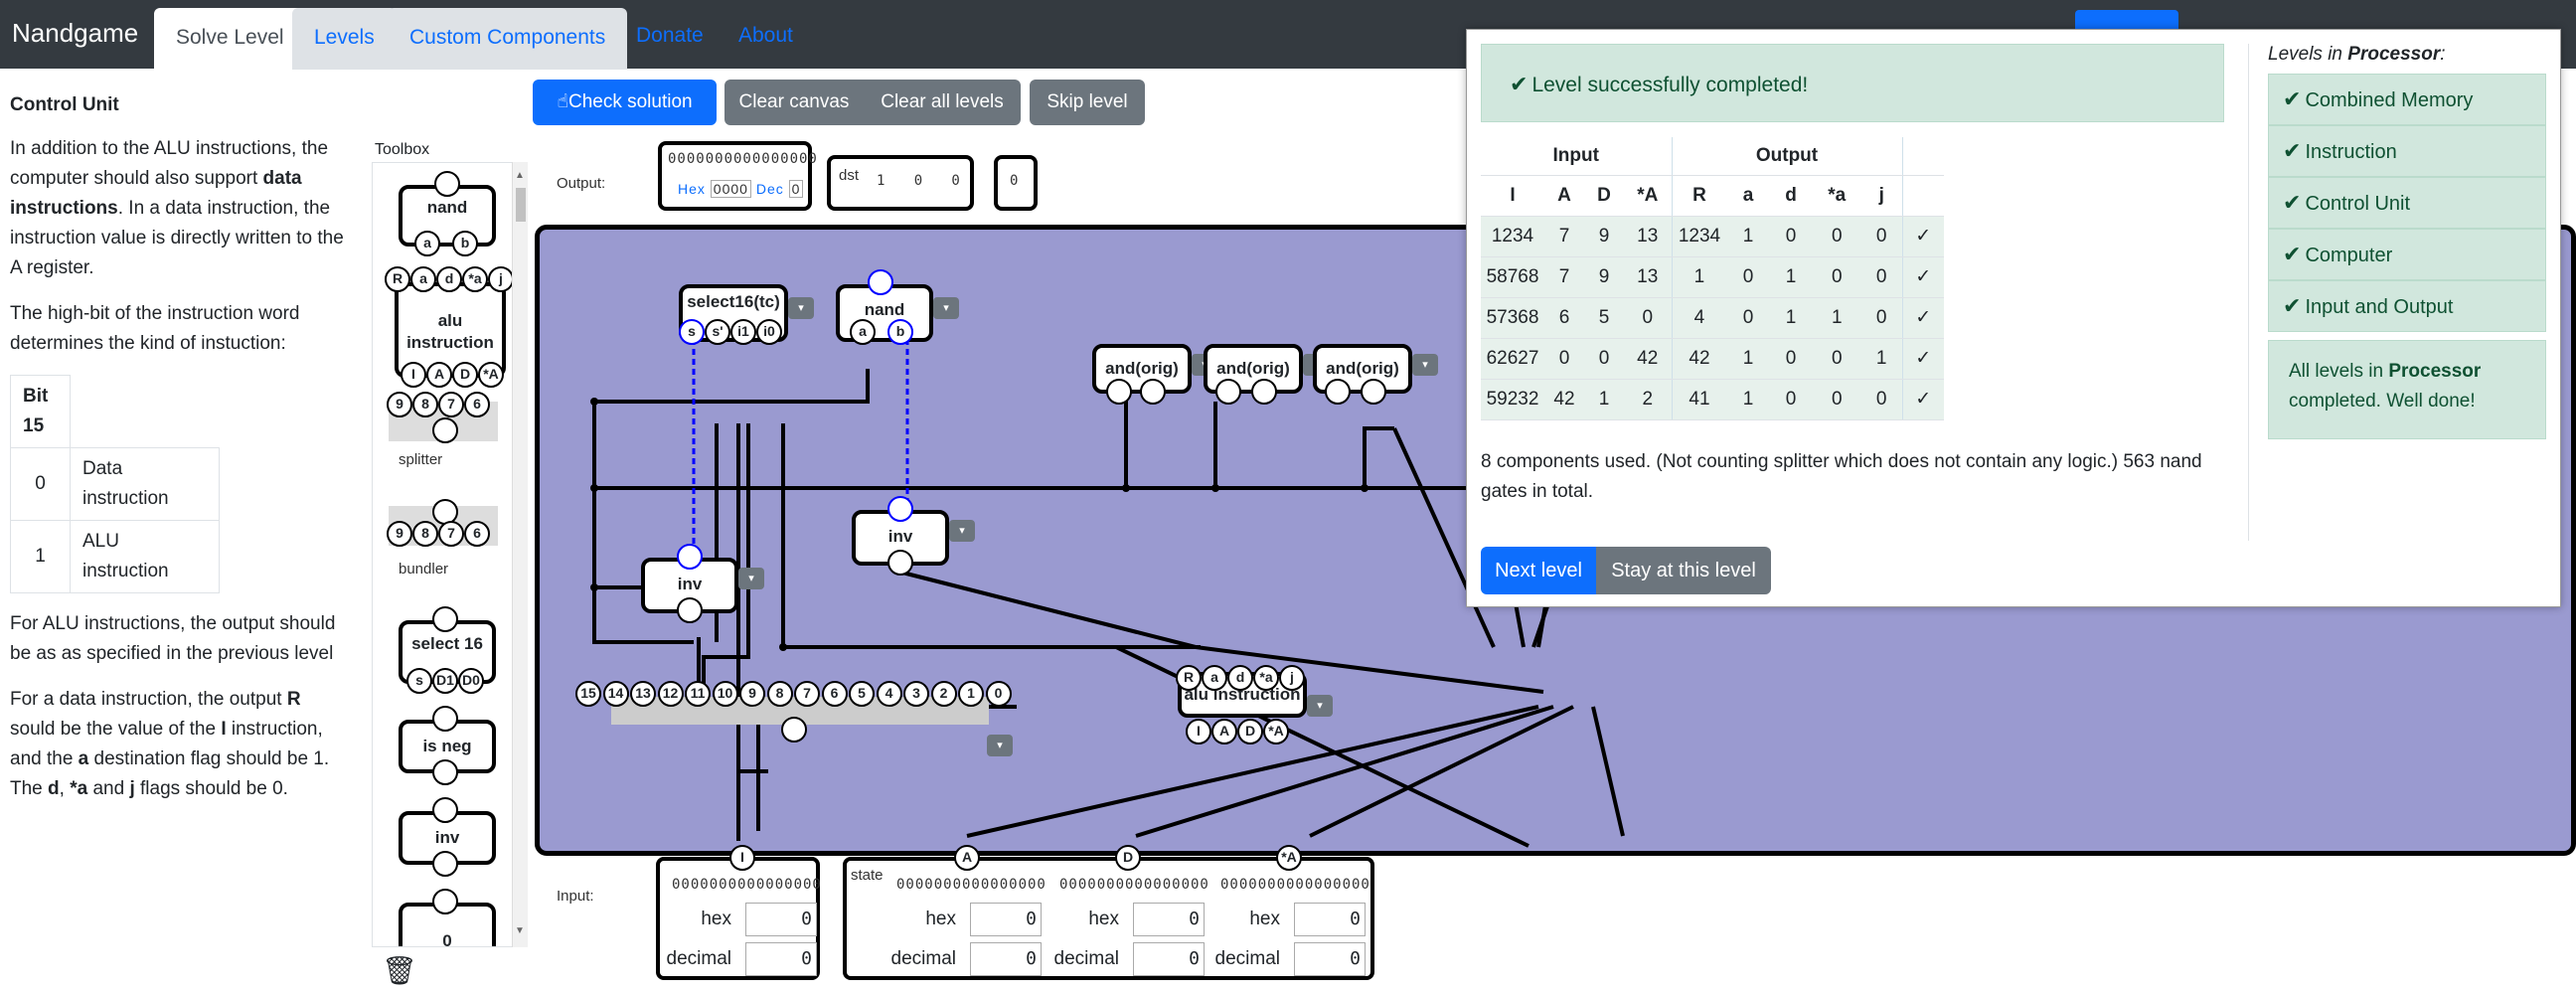  Describe the element at coordinates (743, 332) in the screenshot. I see `pin: i1` at that location.